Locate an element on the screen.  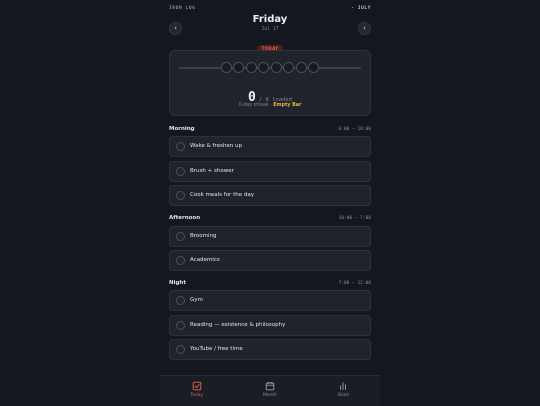
tab-stats: Stats is located at coordinates (343, 391).